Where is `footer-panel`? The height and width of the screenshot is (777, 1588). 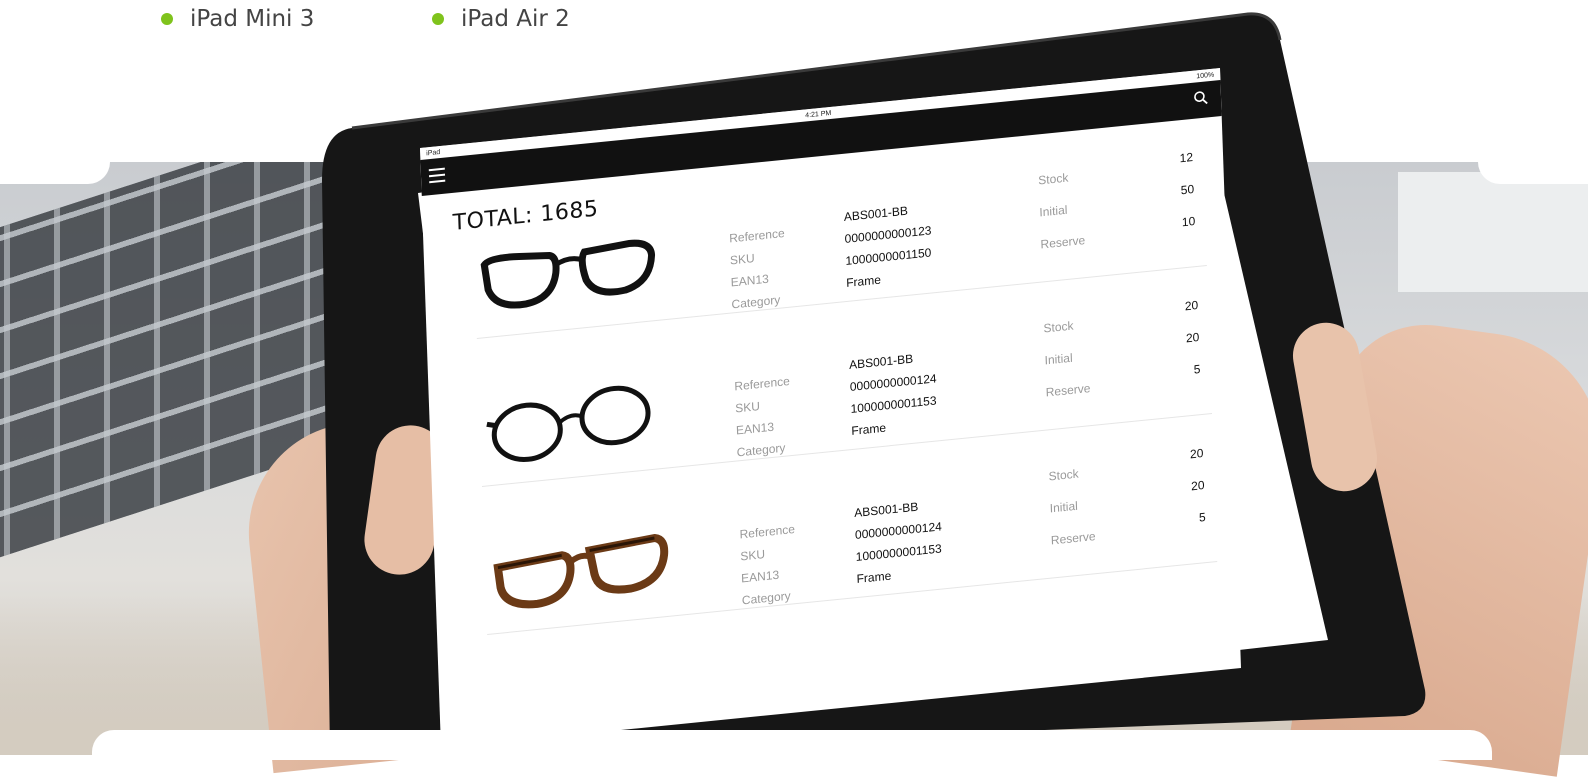
footer-panel is located at coordinates (792, 745).